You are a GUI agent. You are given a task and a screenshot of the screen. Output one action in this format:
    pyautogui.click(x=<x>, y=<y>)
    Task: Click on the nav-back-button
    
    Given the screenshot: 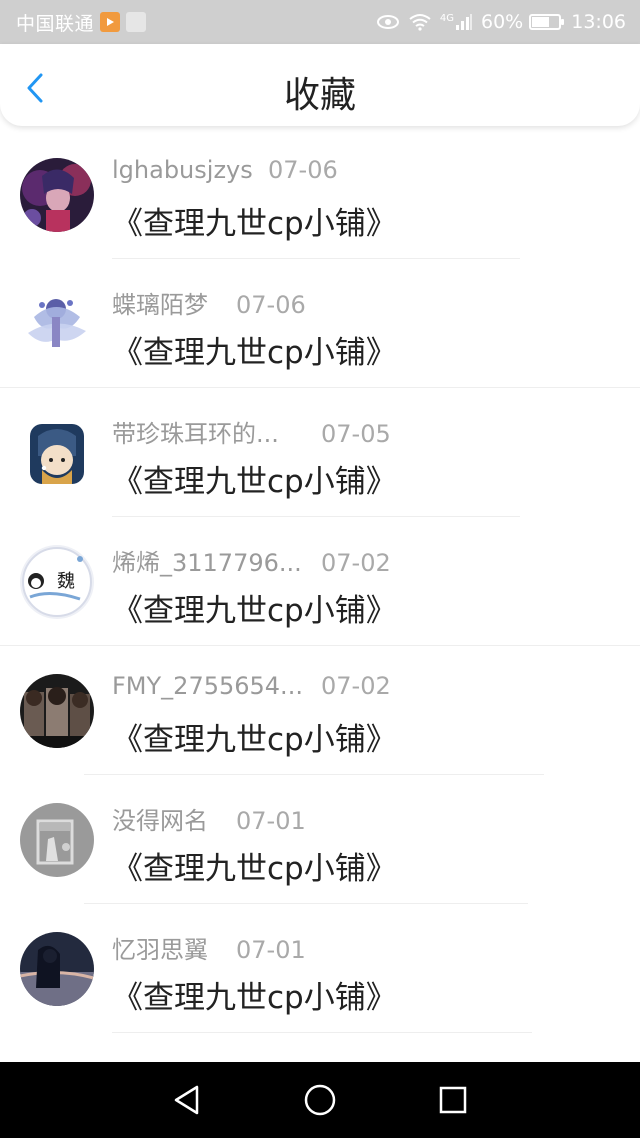 What is the action you would take?
    pyautogui.click(x=187, y=1100)
    